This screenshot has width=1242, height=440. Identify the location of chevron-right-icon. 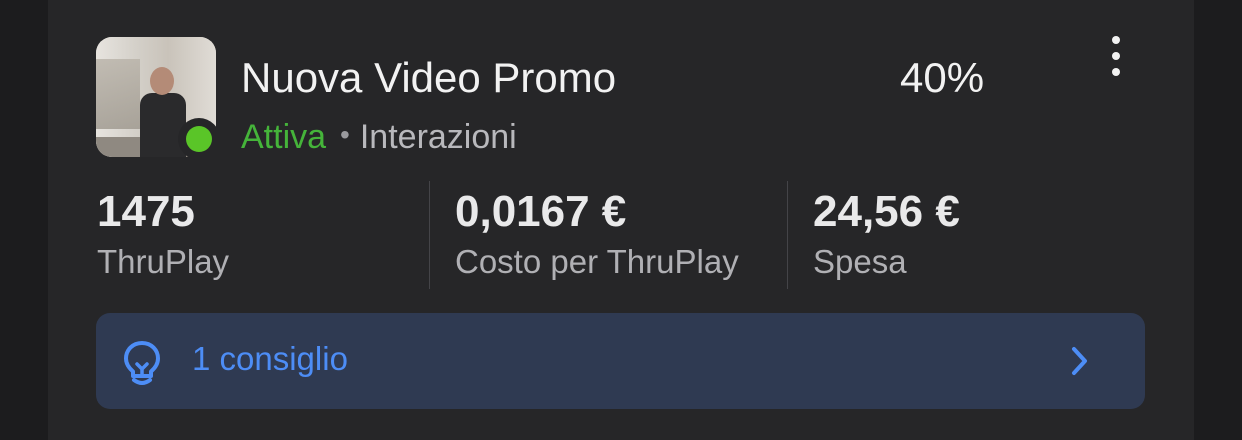
(1079, 361).